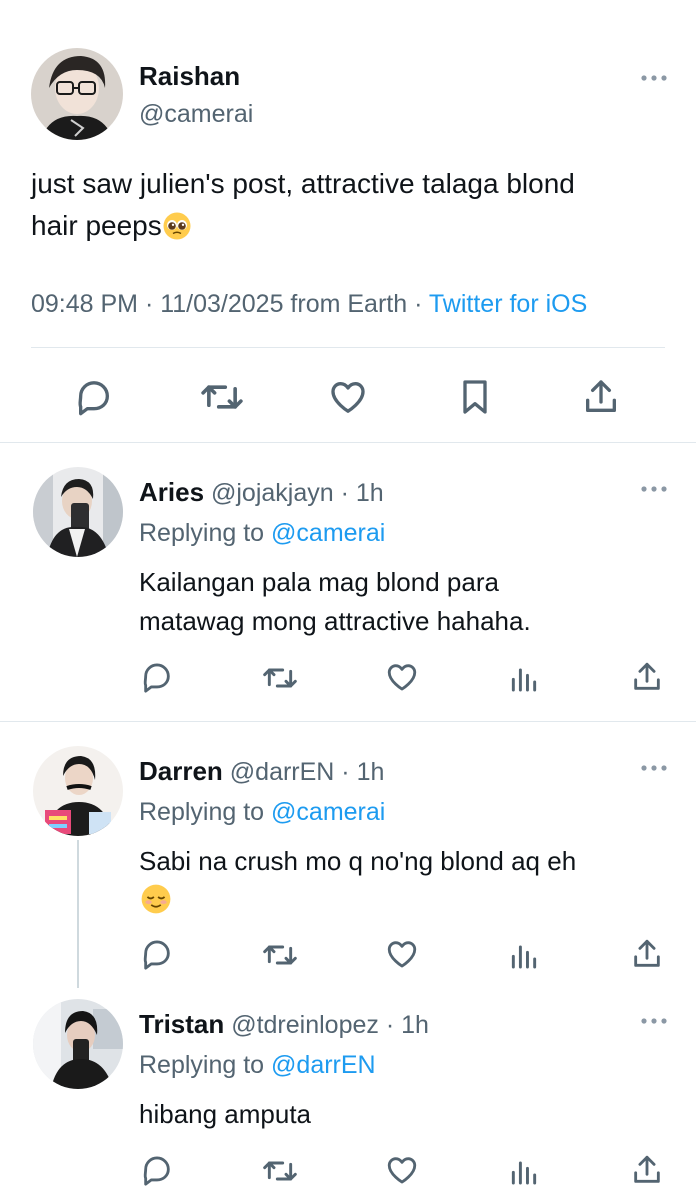  Describe the element at coordinates (196, 114) in the screenshot. I see `author-handle: @camerai` at that location.